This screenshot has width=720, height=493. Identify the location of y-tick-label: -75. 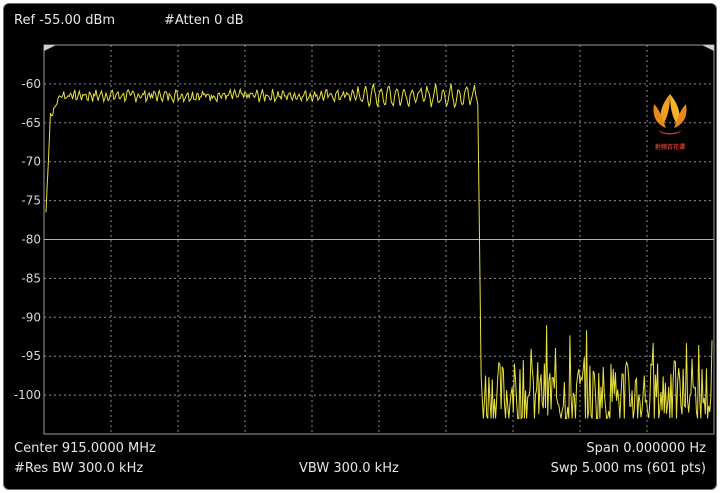
(31, 201).